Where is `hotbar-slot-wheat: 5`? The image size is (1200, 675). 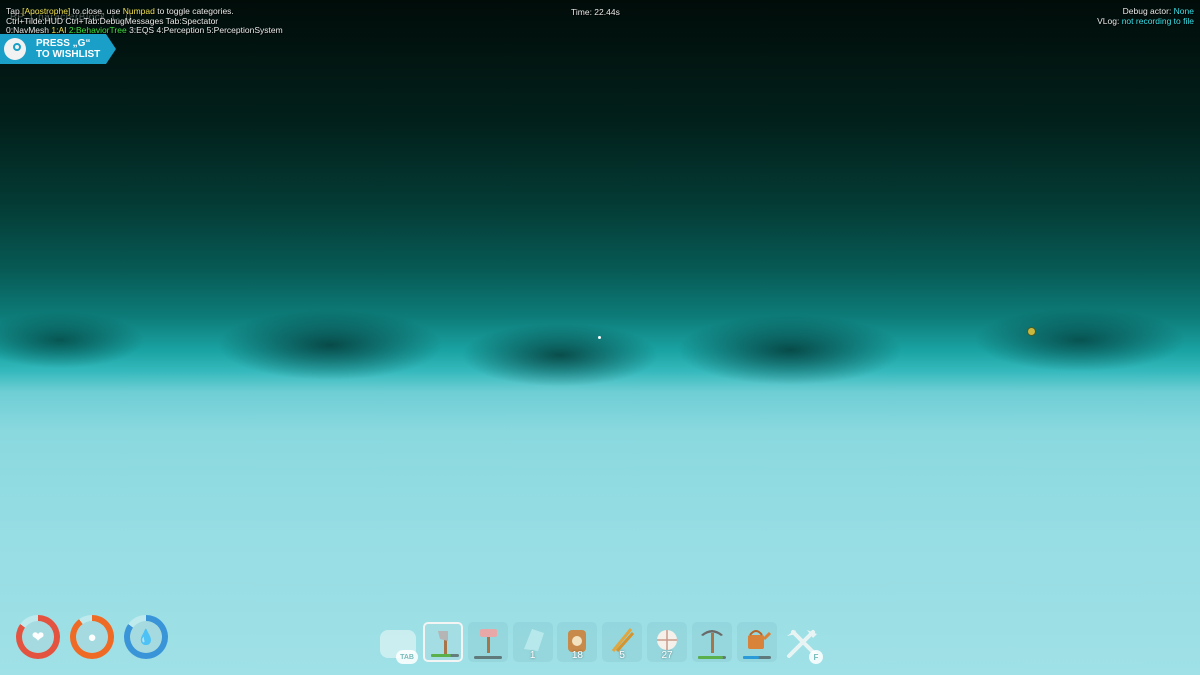
hotbar-slot-wheat: 5 is located at coordinates (622, 642).